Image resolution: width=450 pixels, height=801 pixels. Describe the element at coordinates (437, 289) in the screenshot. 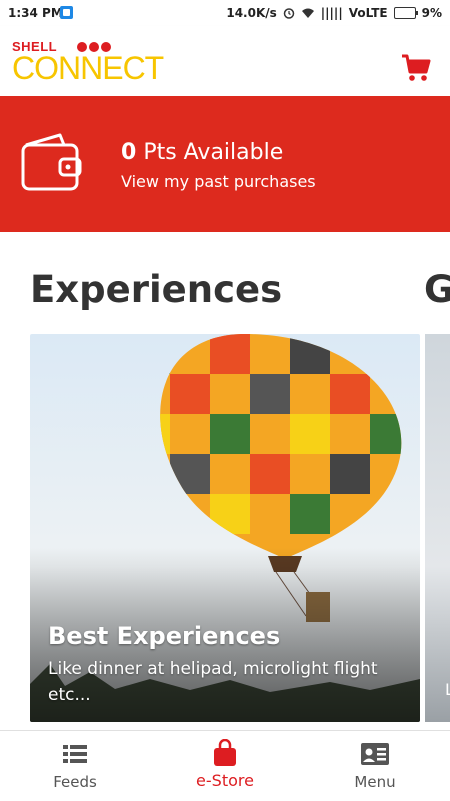

I see `section-title-next-partial: G` at that location.